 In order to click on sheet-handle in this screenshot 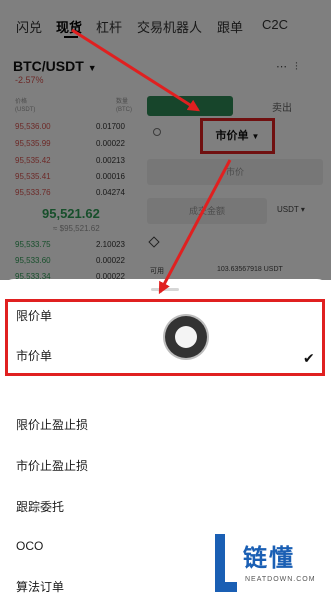, I will do `click(165, 289)`.